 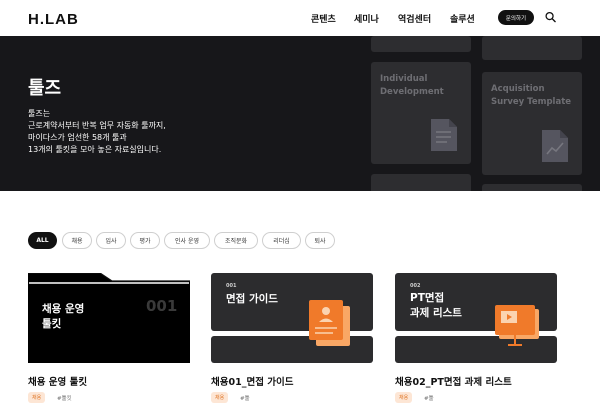 What do you see at coordinates (63, 309) in the screenshot?
I see `thumb-title-line: 채용 운영` at bounding box center [63, 309].